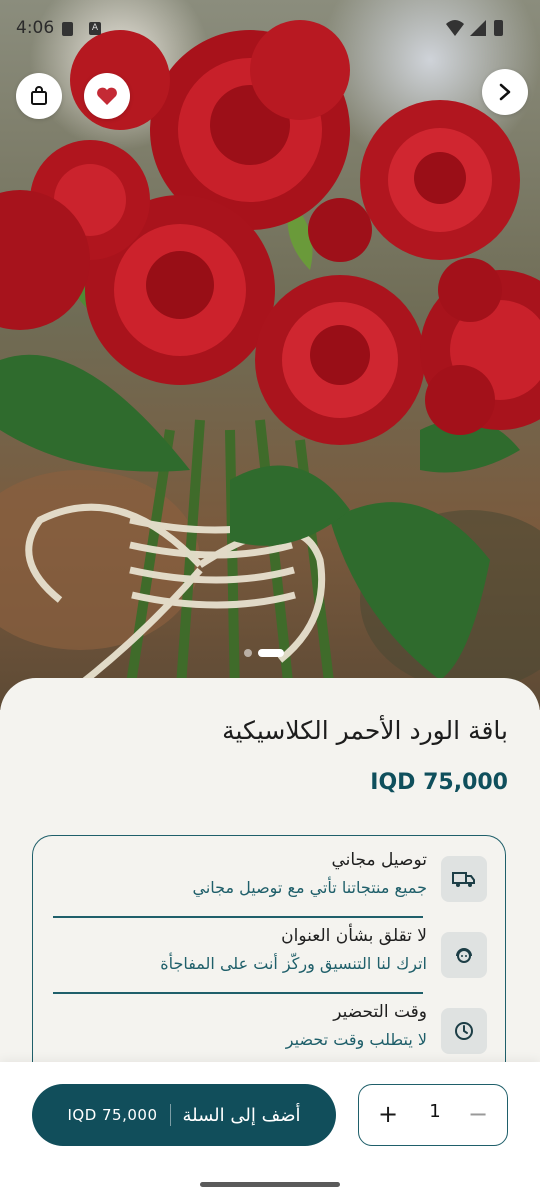  I want to click on status-time: 4:06, so click(35, 28).